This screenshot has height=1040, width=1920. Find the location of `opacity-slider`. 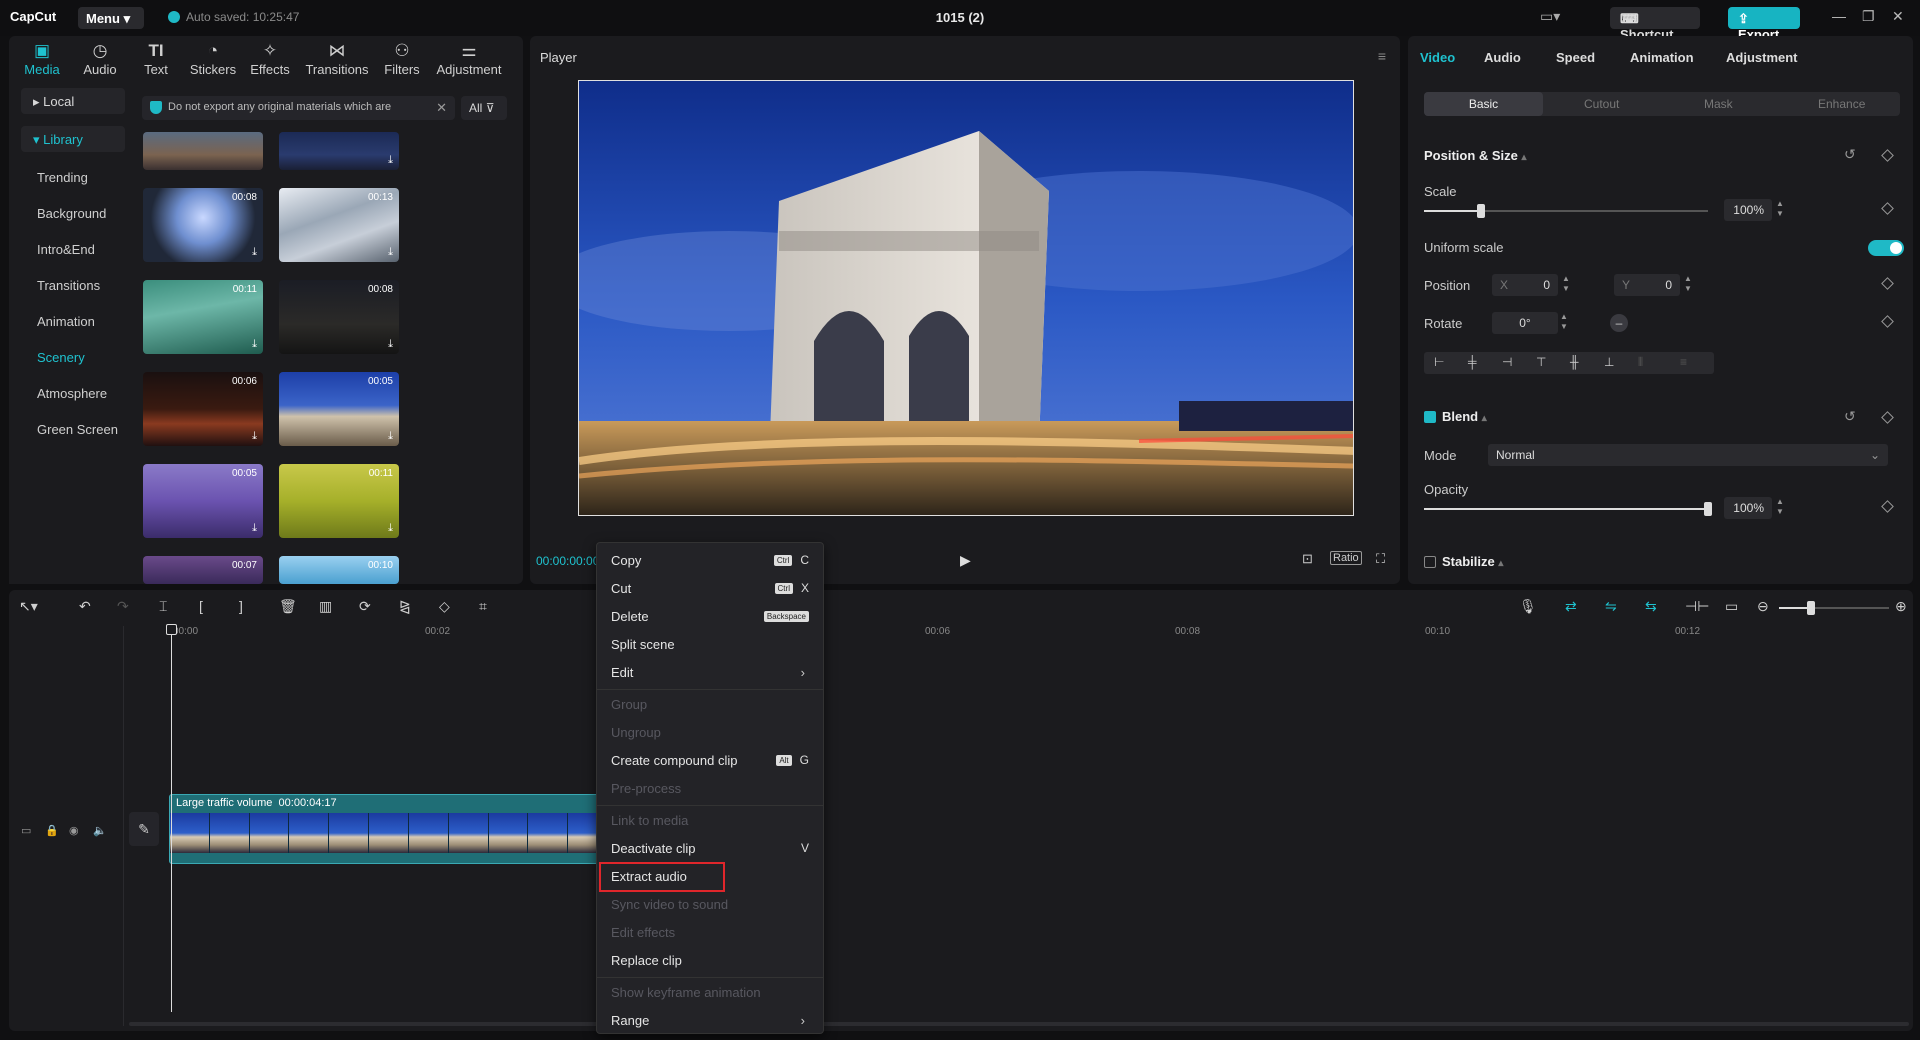

opacity-slider is located at coordinates (1568, 509).